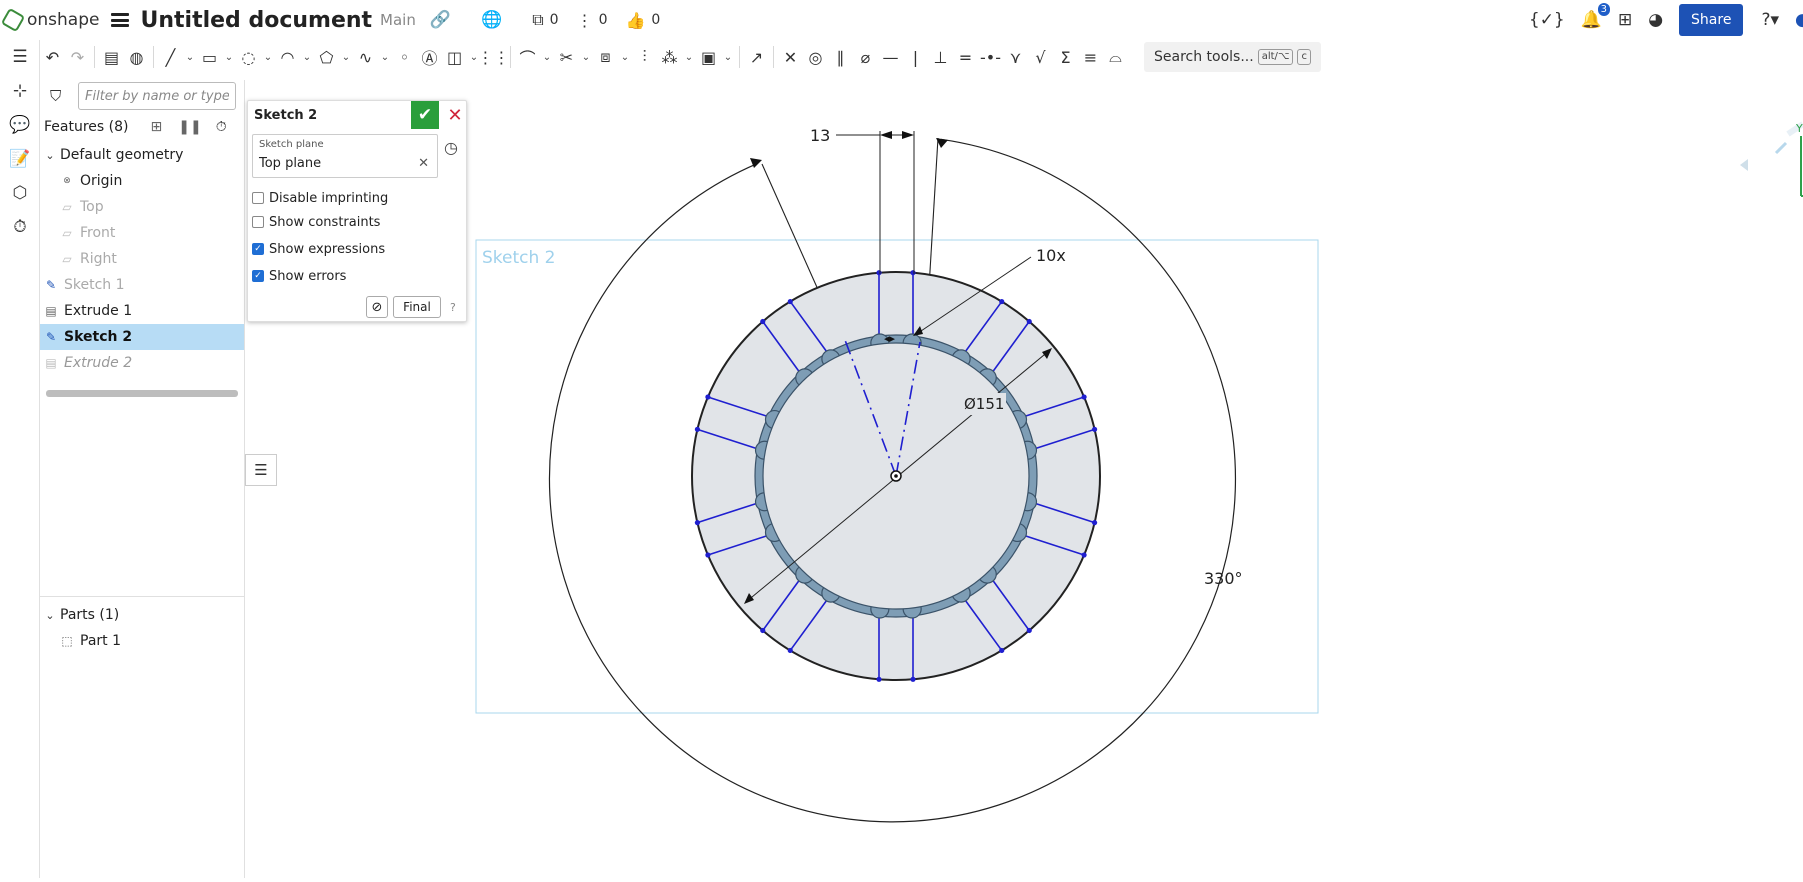 This screenshot has width=1803, height=882. I want to click on history-clock-icon: ◷, so click(451, 147).